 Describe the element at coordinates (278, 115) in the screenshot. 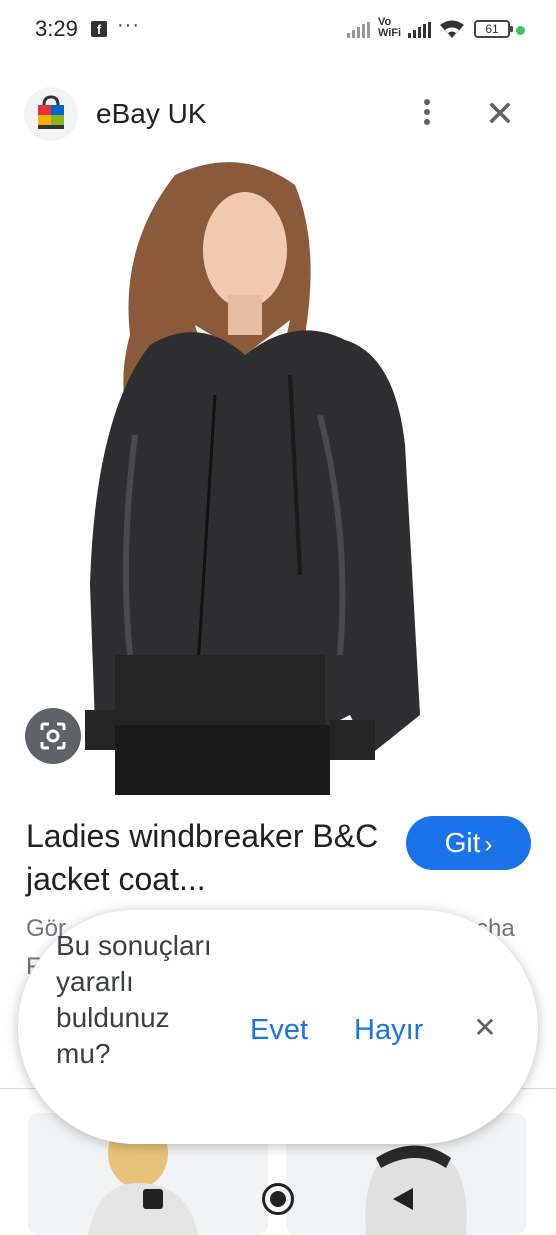

I see `site-header: eBay UK ✕` at that location.